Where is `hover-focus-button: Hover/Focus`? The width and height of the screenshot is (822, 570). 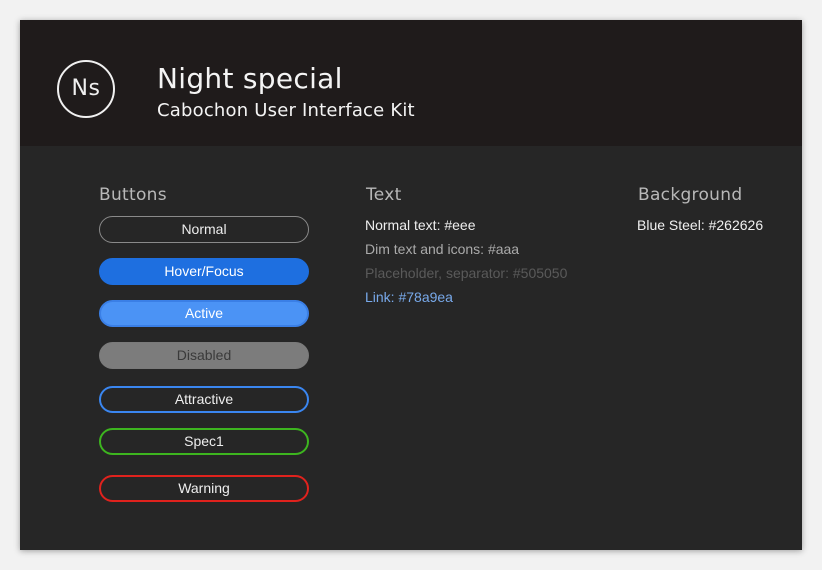 hover-focus-button: Hover/Focus is located at coordinates (204, 271).